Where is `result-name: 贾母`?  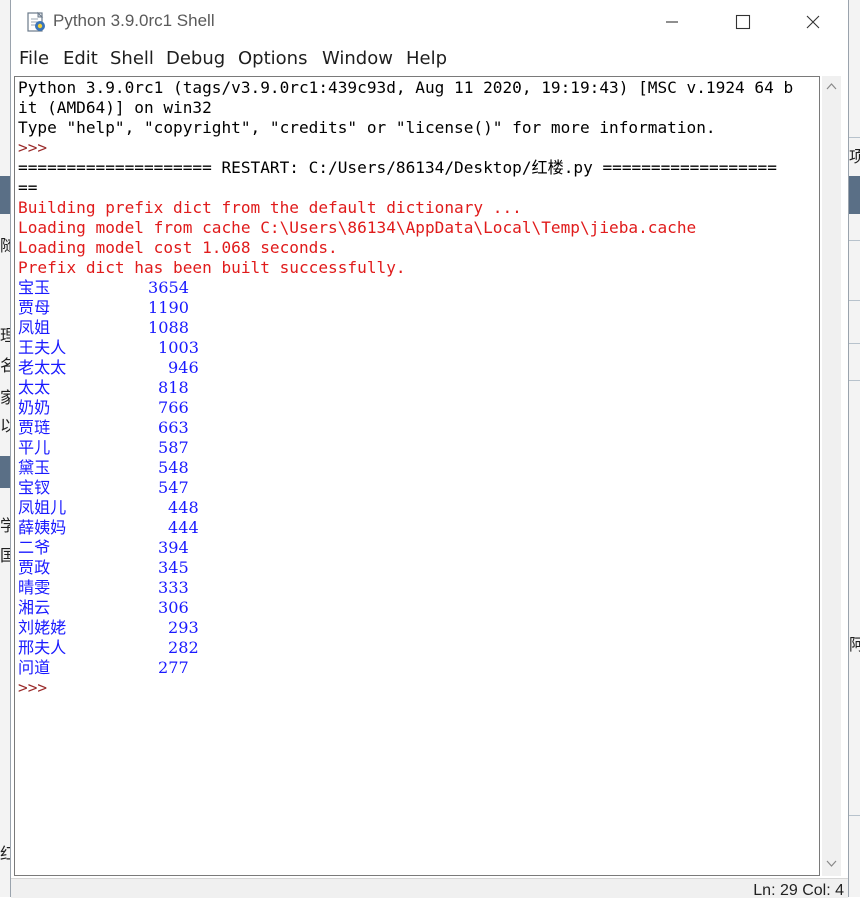 result-name: 贾母 is located at coordinates (34, 307).